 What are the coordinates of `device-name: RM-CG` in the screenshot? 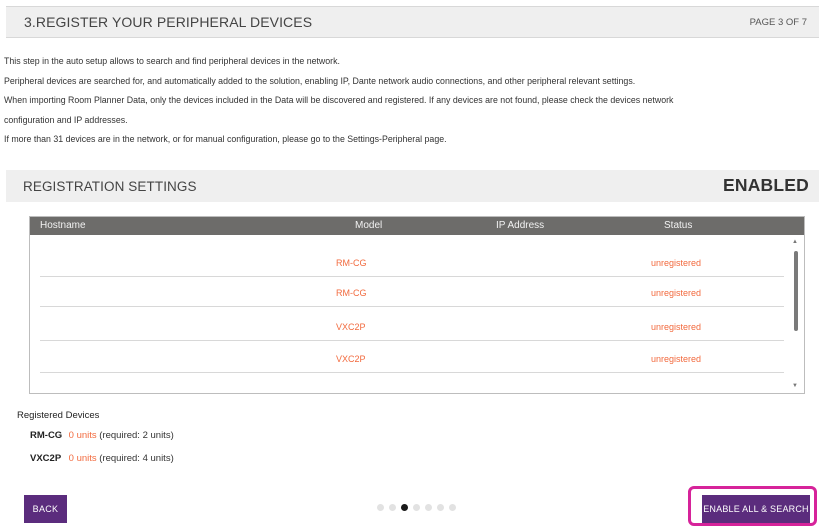 It's located at (46, 435).